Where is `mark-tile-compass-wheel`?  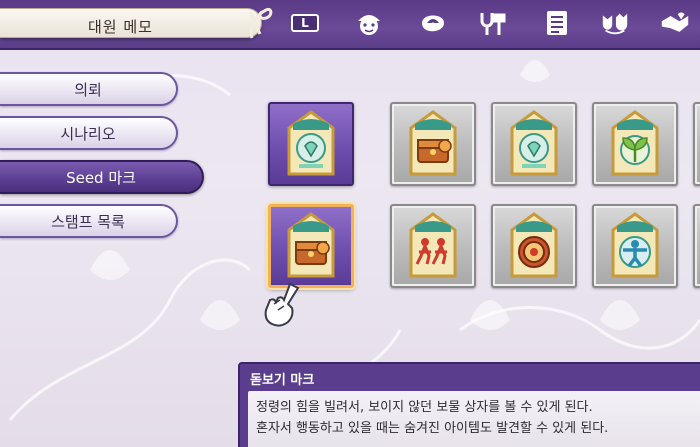 mark-tile-compass-wheel is located at coordinates (534, 246).